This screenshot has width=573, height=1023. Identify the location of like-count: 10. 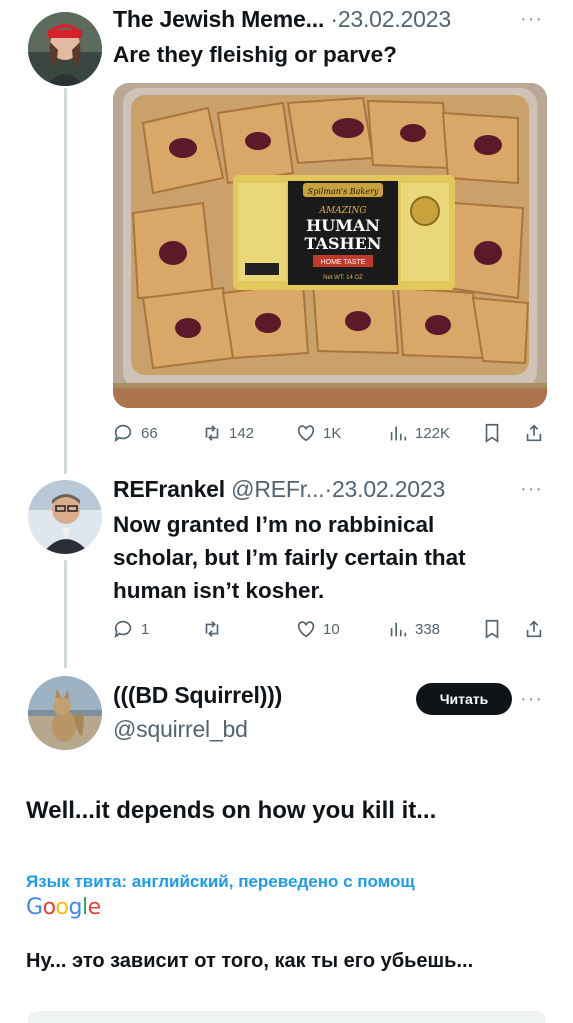
(331, 629).